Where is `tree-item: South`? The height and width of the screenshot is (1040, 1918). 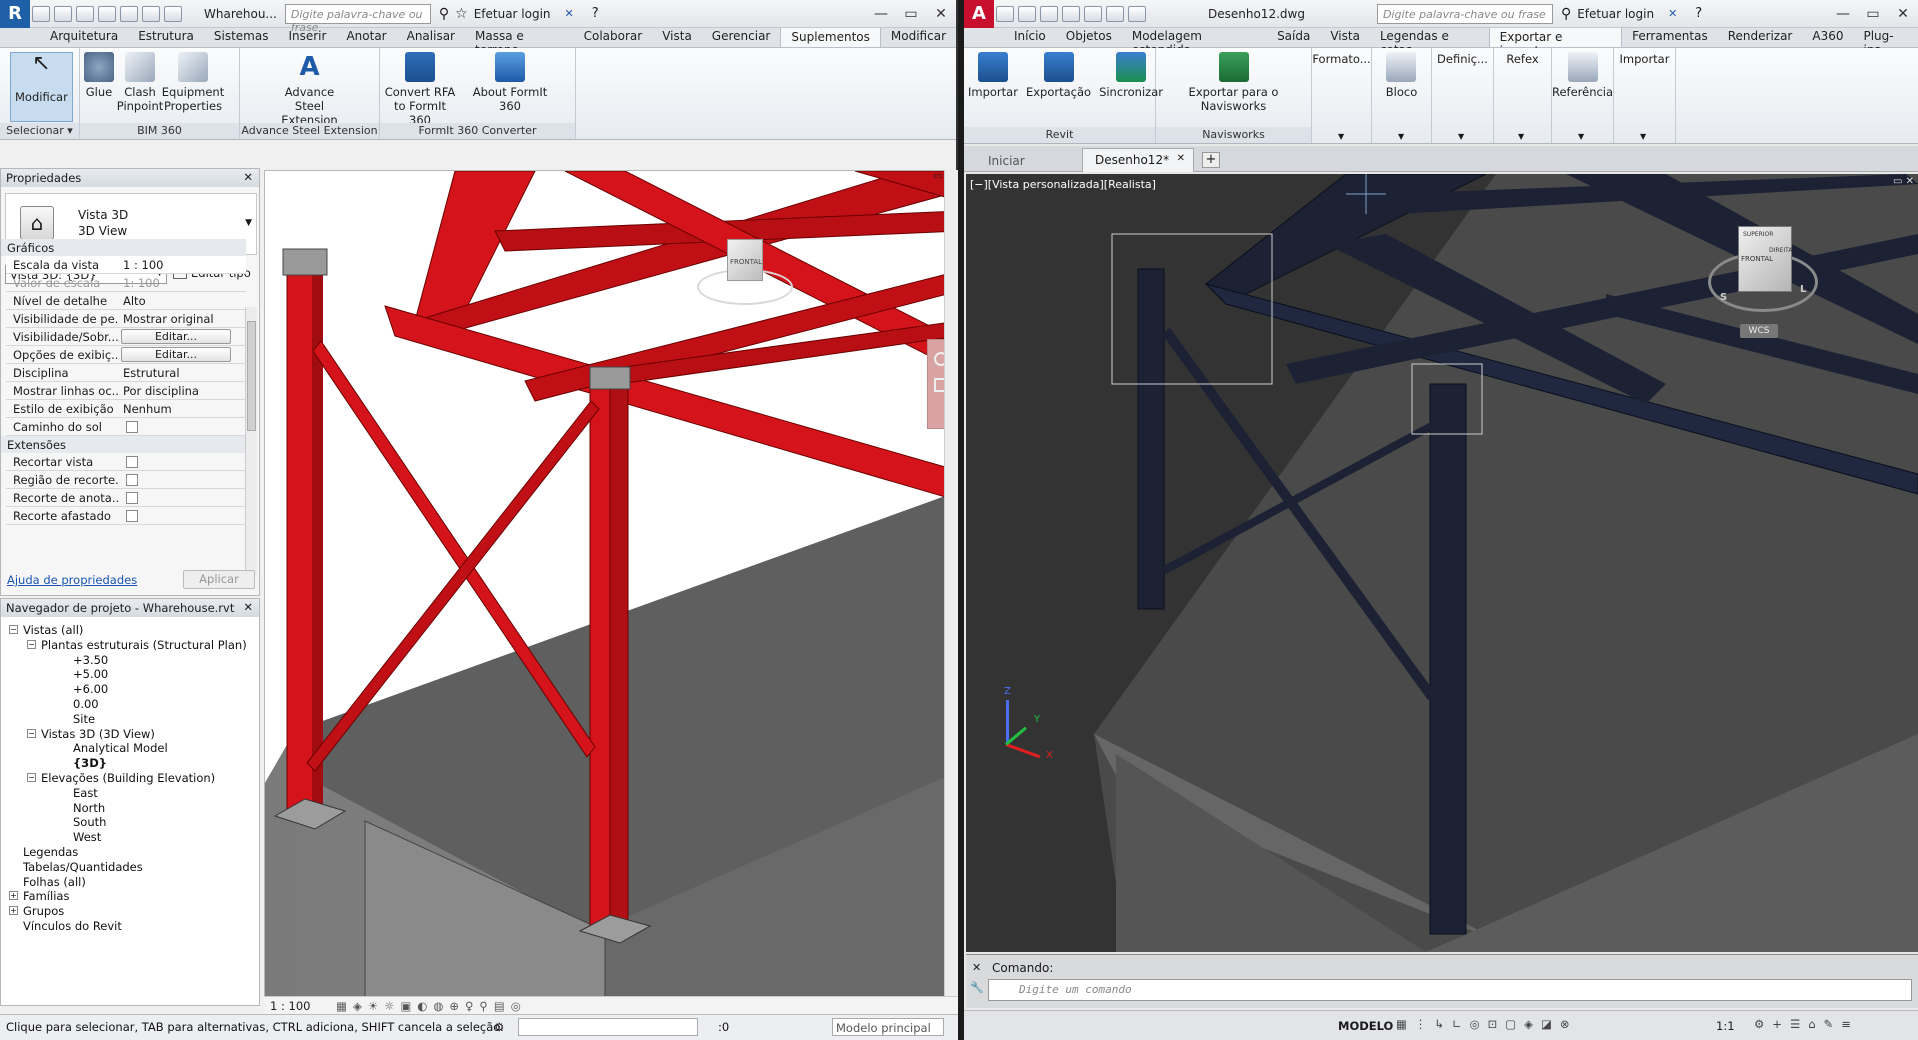
tree-item: South is located at coordinates (89, 822).